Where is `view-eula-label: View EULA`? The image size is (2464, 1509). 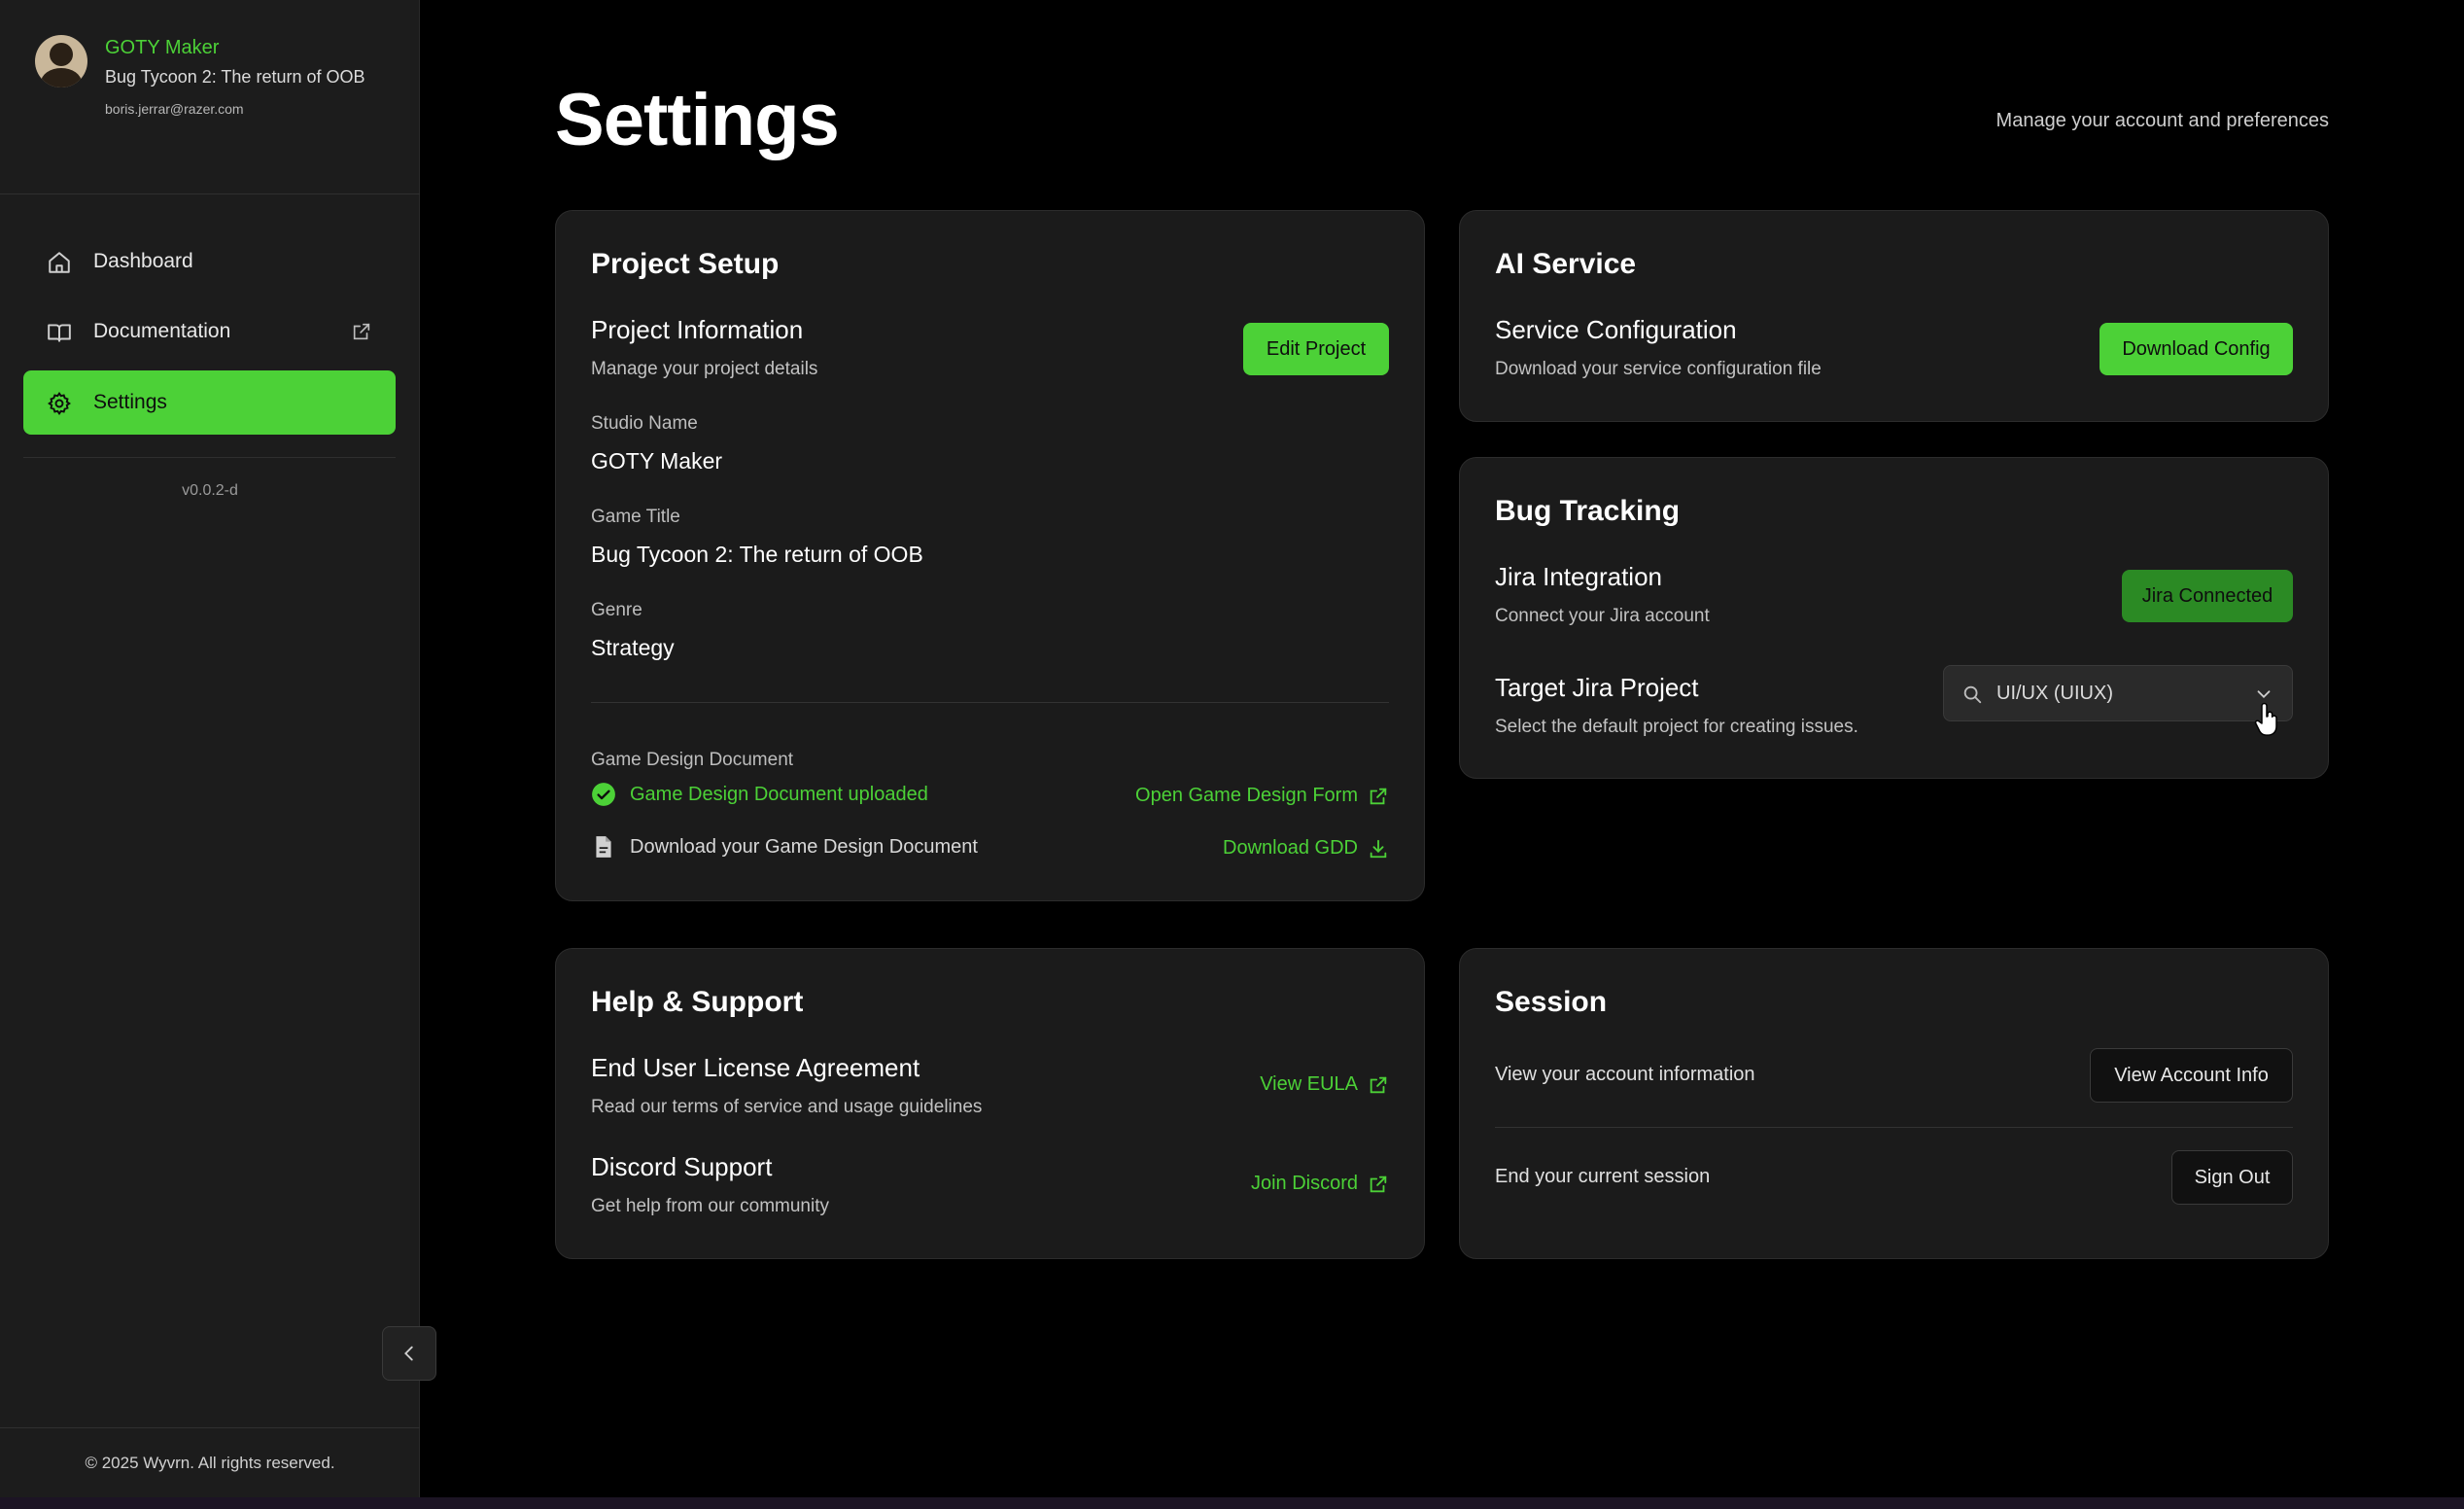 view-eula-label: View EULA is located at coordinates (1309, 1084).